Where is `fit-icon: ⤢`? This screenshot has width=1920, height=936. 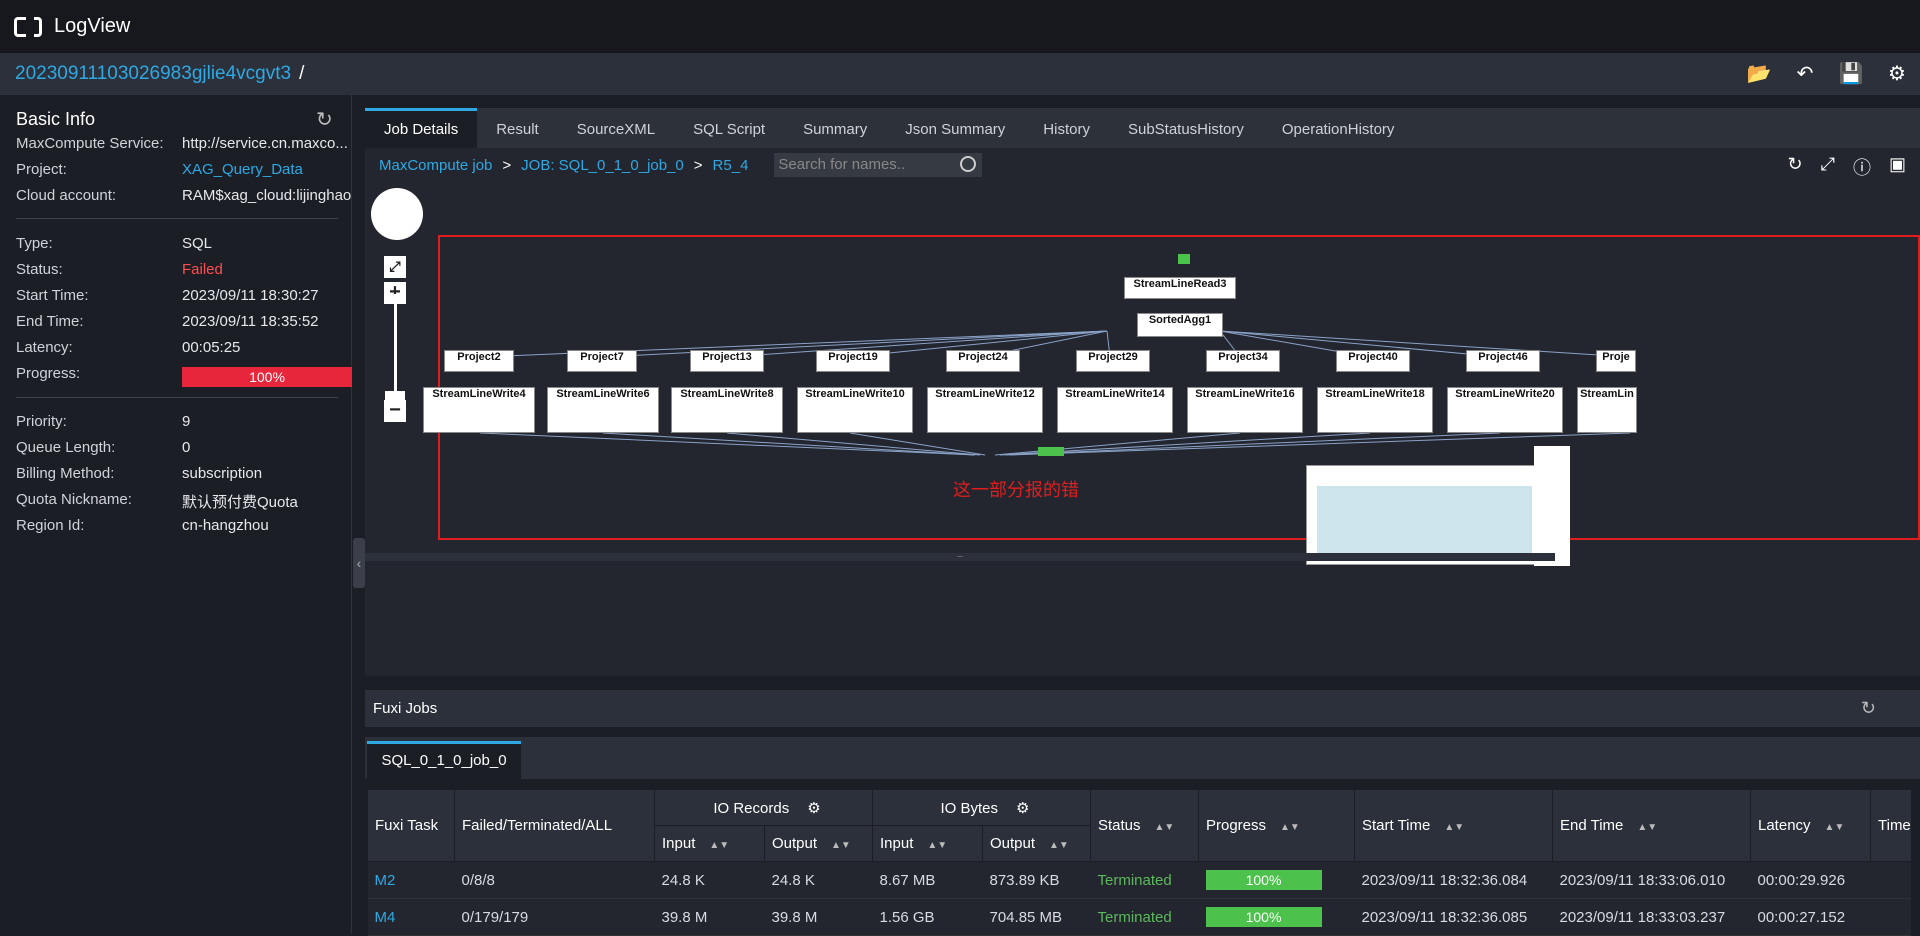 fit-icon: ⤢ is located at coordinates (395, 267).